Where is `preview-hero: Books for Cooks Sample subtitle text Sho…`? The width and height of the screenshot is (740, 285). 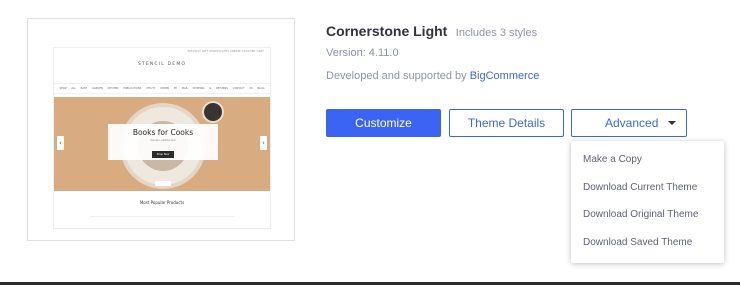
preview-hero: Books for Cooks Sample subtitle text Sho… is located at coordinates (162, 144).